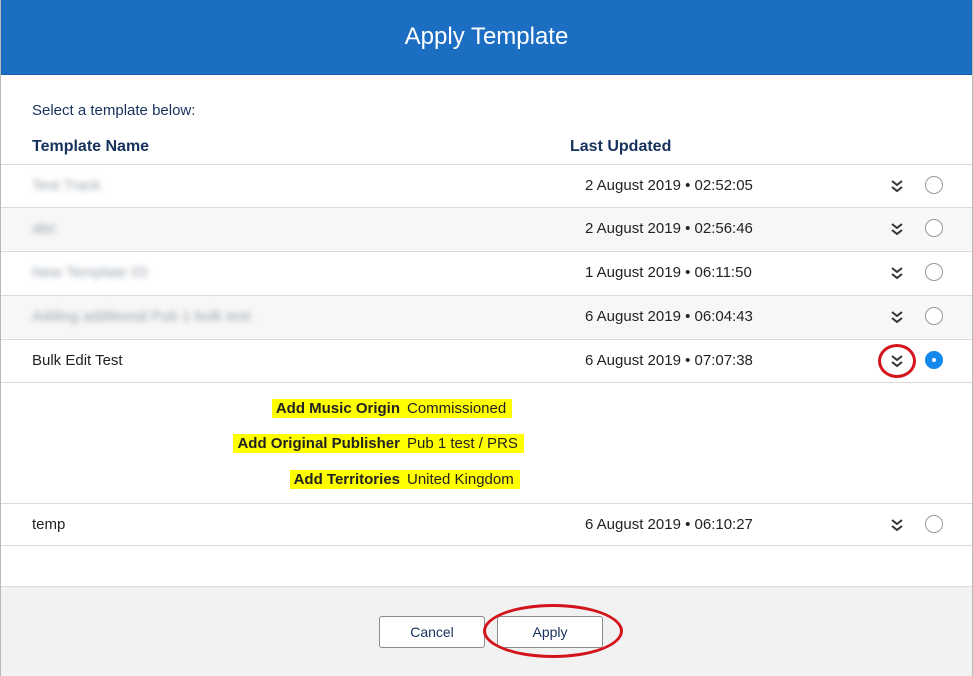  Describe the element at coordinates (669, 185) in the screenshot. I see `last-updated: 2 August 2019 • 02:52:05` at that location.